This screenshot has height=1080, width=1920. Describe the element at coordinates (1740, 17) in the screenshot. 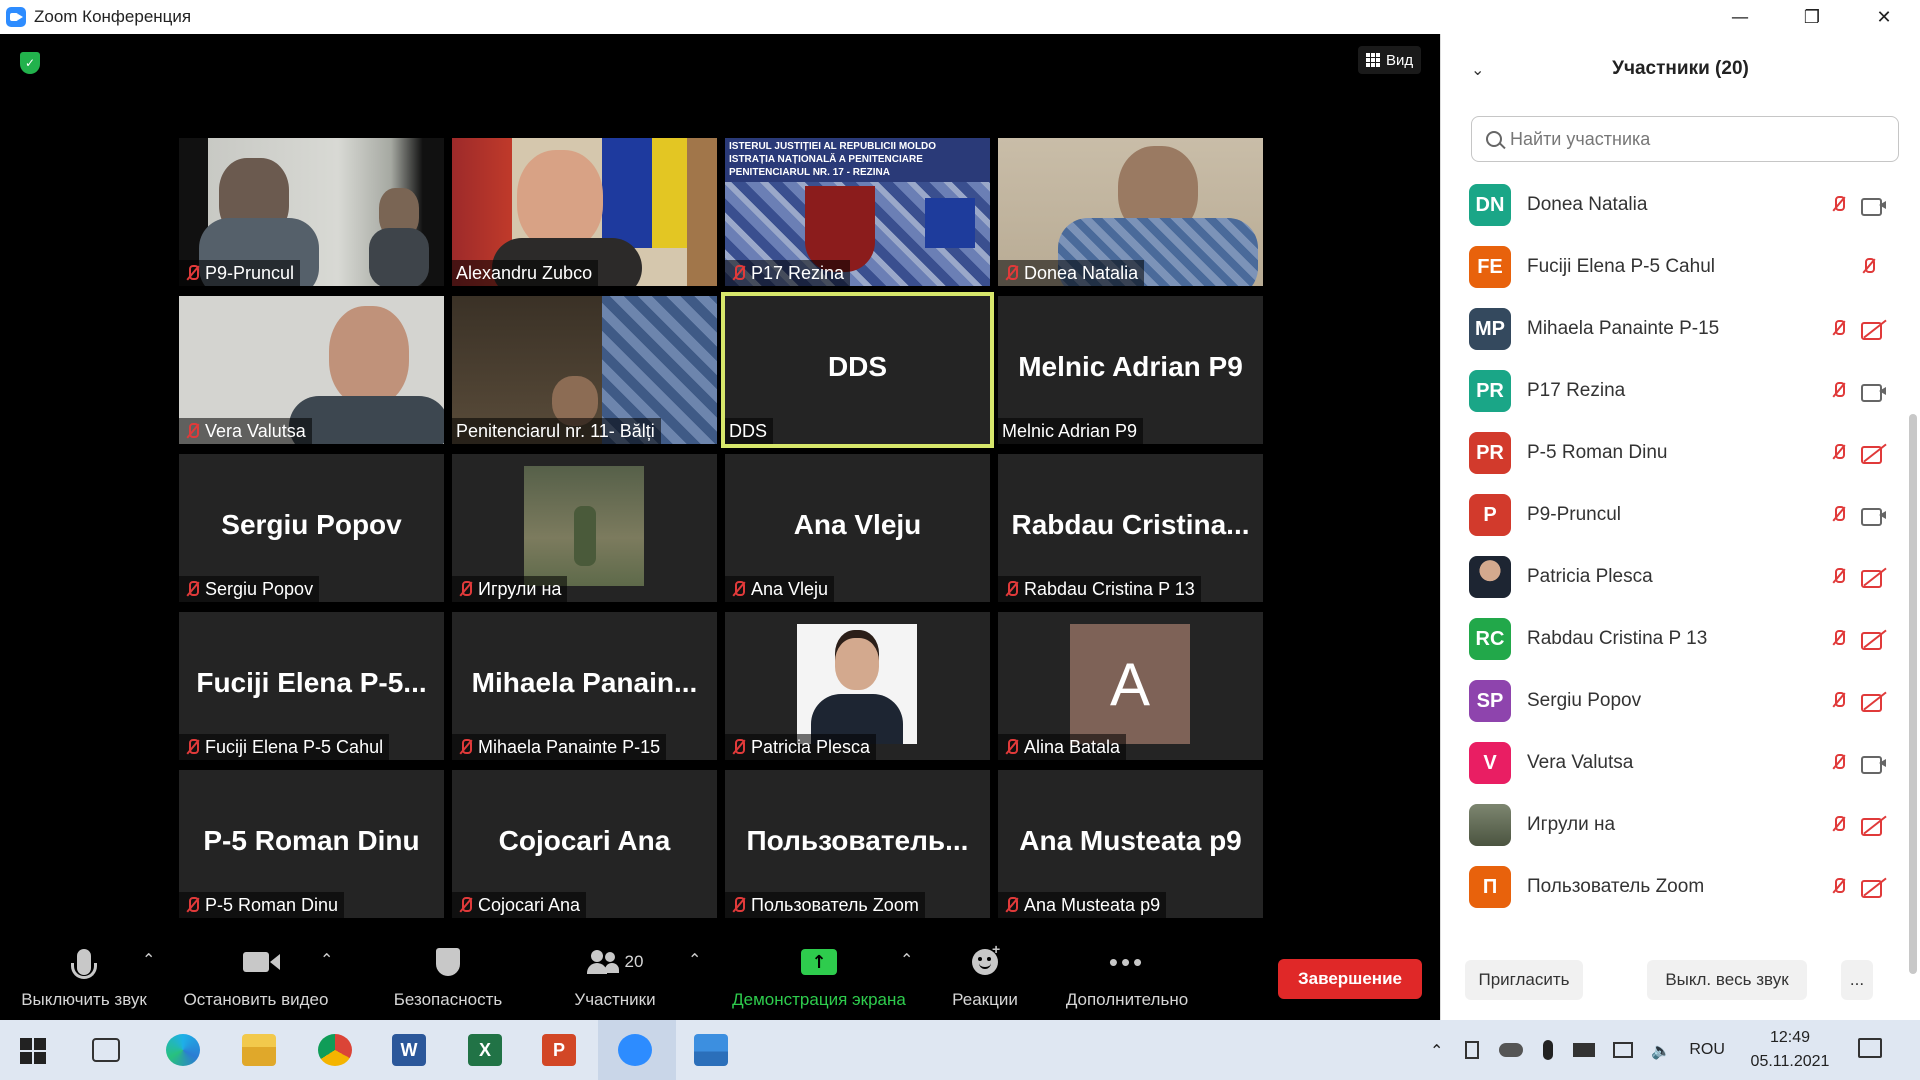

I see `minimize-button: —` at that location.